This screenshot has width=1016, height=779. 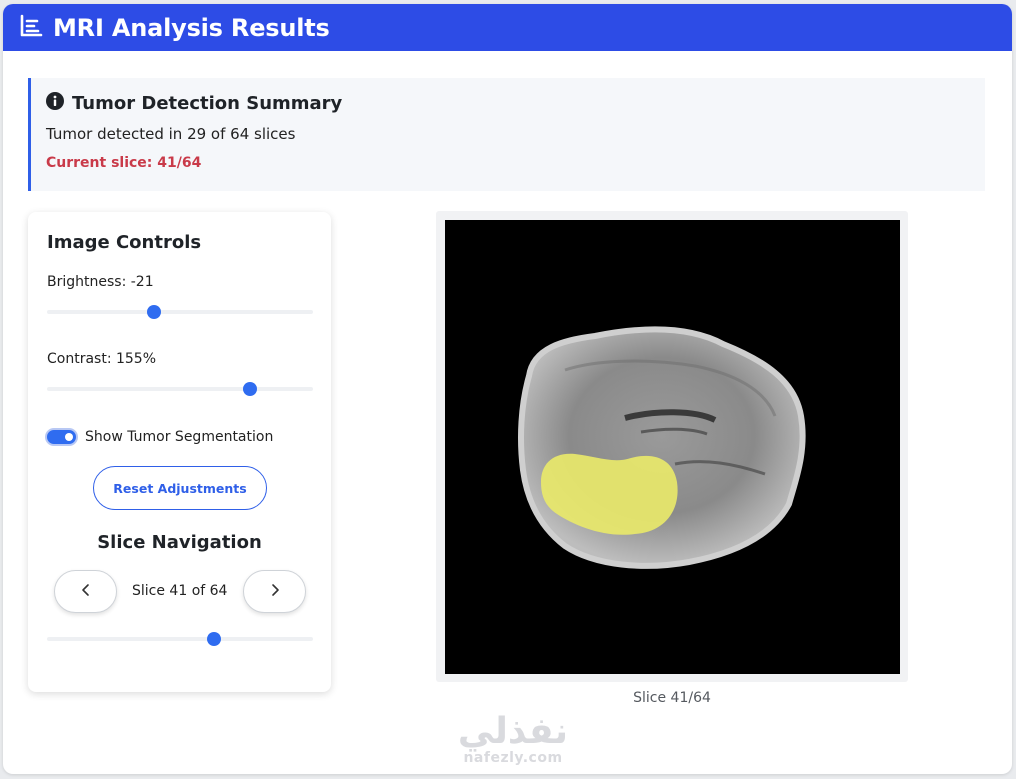 What do you see at coordinates (124, 163) in the screenshot?
I see `current-slice-text: Current slice: 41/64` at bounding box center [124, 163].